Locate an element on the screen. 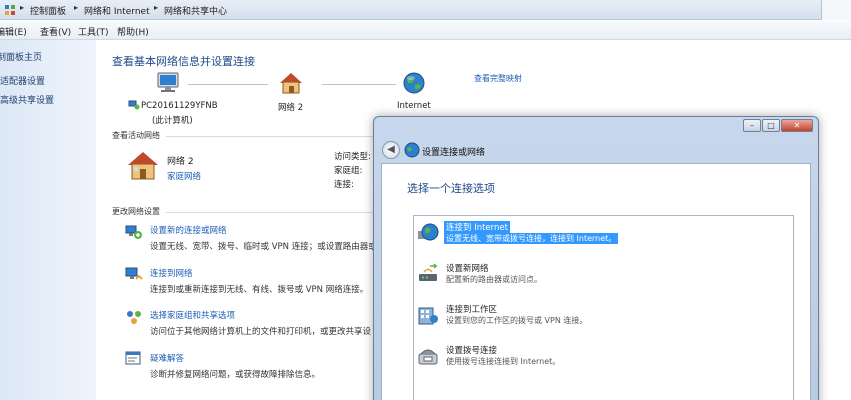 The width and height of the screenshot is (851, 400). option-desc: 使用拨号连接连接到 Internet。 is located at coordinates (503, 361).